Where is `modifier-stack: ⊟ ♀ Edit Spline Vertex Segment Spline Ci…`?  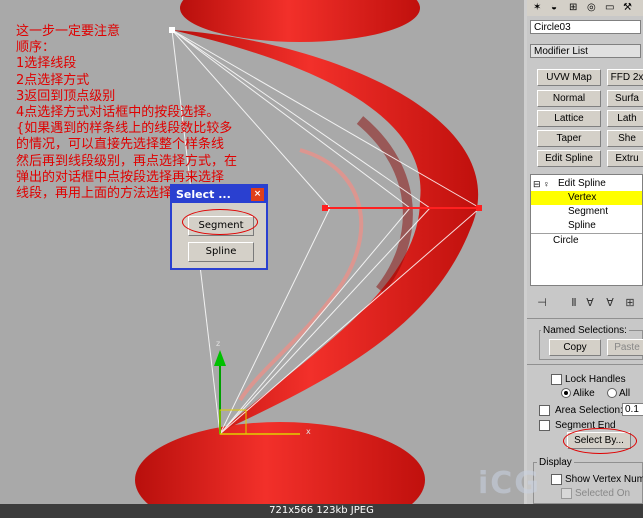
modifier-stack: ⊟ ♀ Edit Spline Vertex Segment Spline Ci… is located at coordinates (586, 230).